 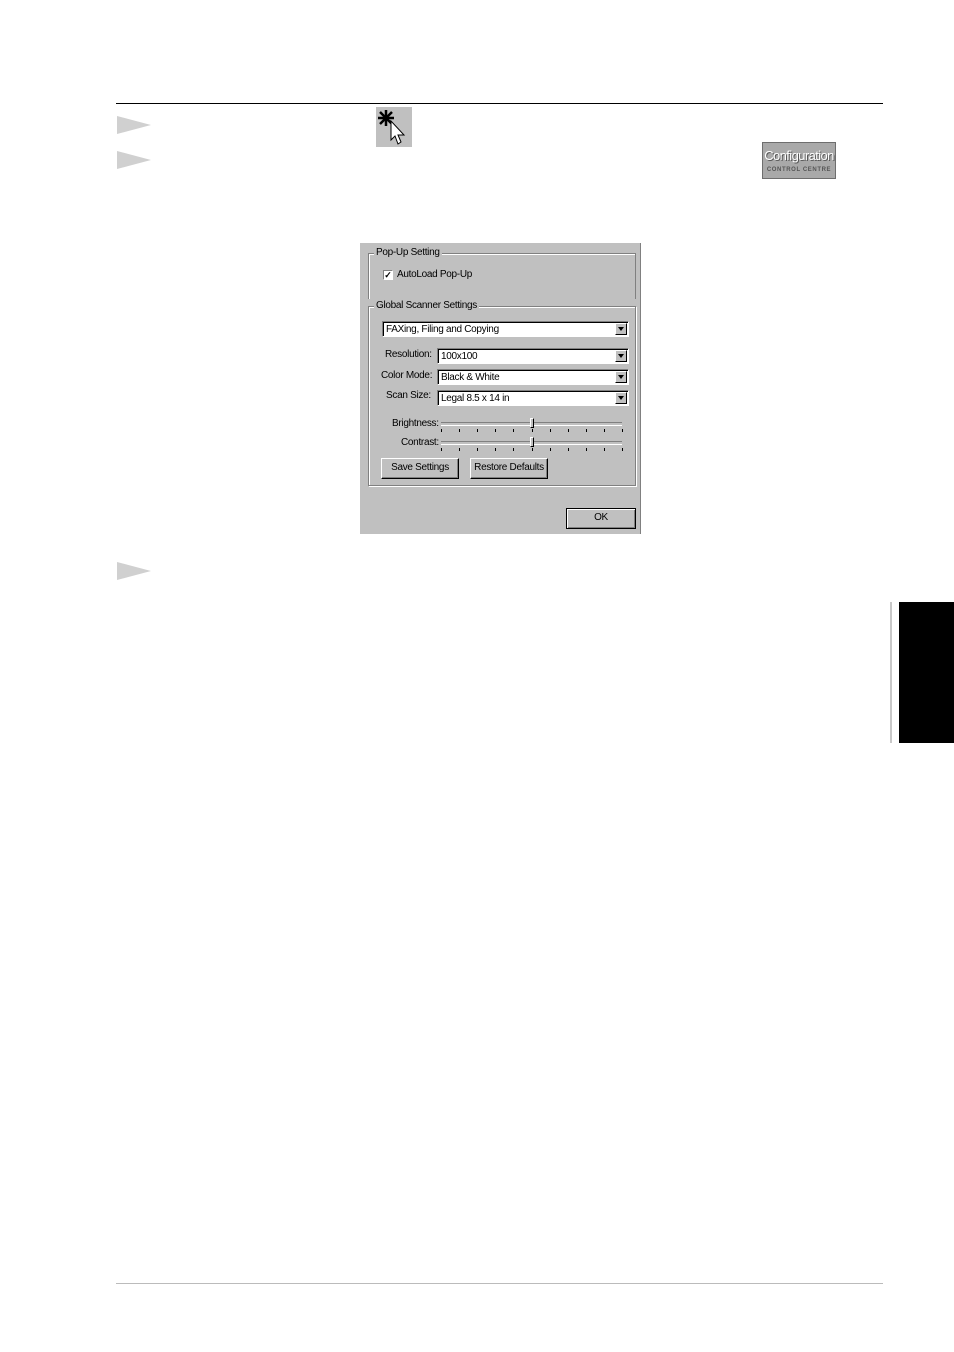 What do you see at coordinates (408, 395) in the screenshot?
I see `scan-size-label: Scan Size:` at bounding box center [408, 395].